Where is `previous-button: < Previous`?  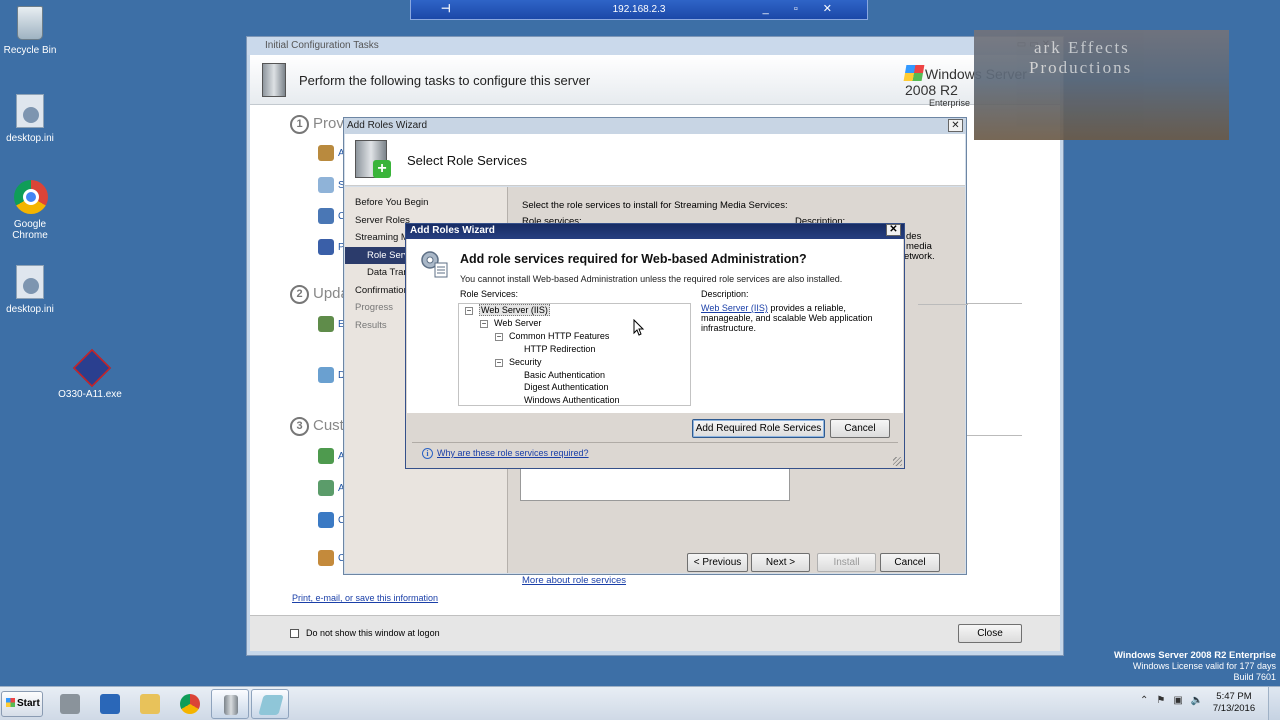 previous-button: < Previous is located at coordinates (717, 562).